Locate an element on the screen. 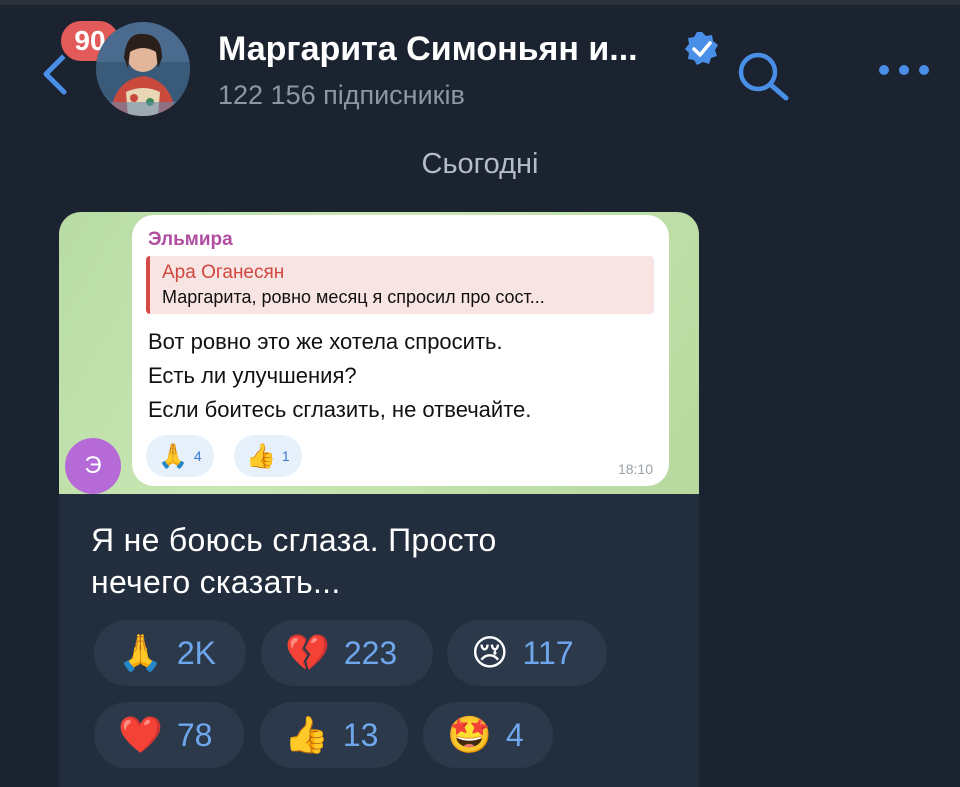 The width and height of the screenshot is (960, 787). comment-line: Вот ровно это же хотела спросить. is located at coordinates (325, 341).